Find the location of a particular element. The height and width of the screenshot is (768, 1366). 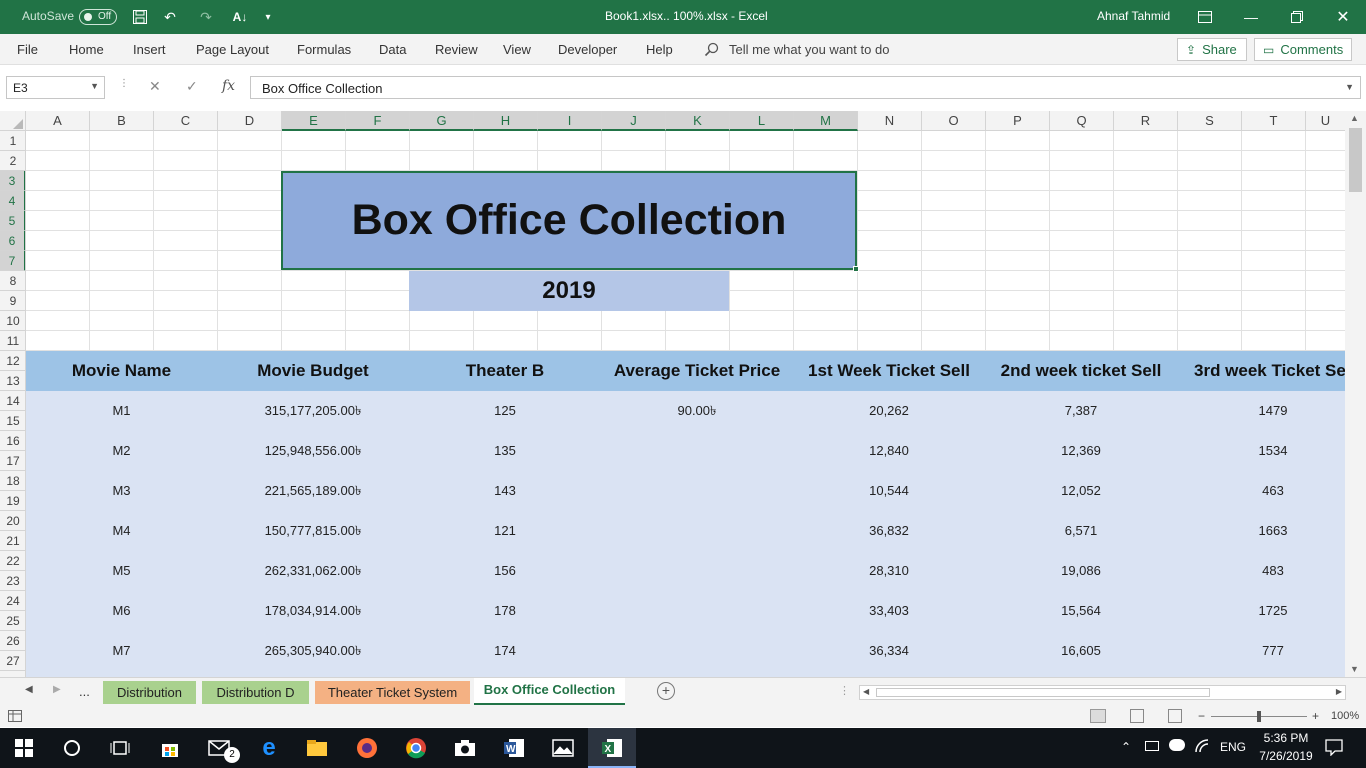

cell-week3-sell: 1663 is located at coordinates (1261, 531).